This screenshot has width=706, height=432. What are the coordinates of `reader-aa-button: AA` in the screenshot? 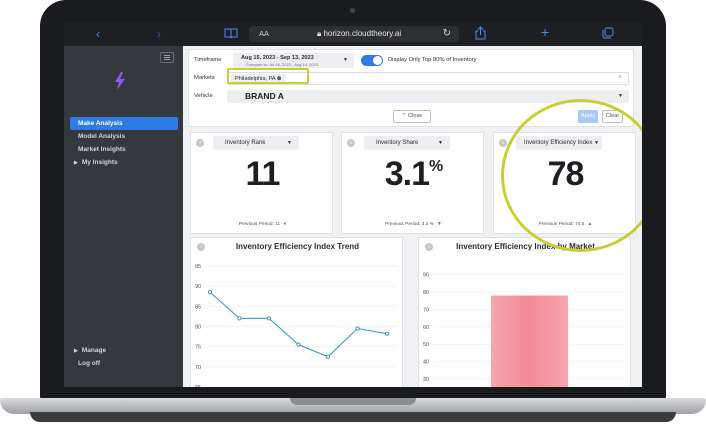 It's located at (264, 34).